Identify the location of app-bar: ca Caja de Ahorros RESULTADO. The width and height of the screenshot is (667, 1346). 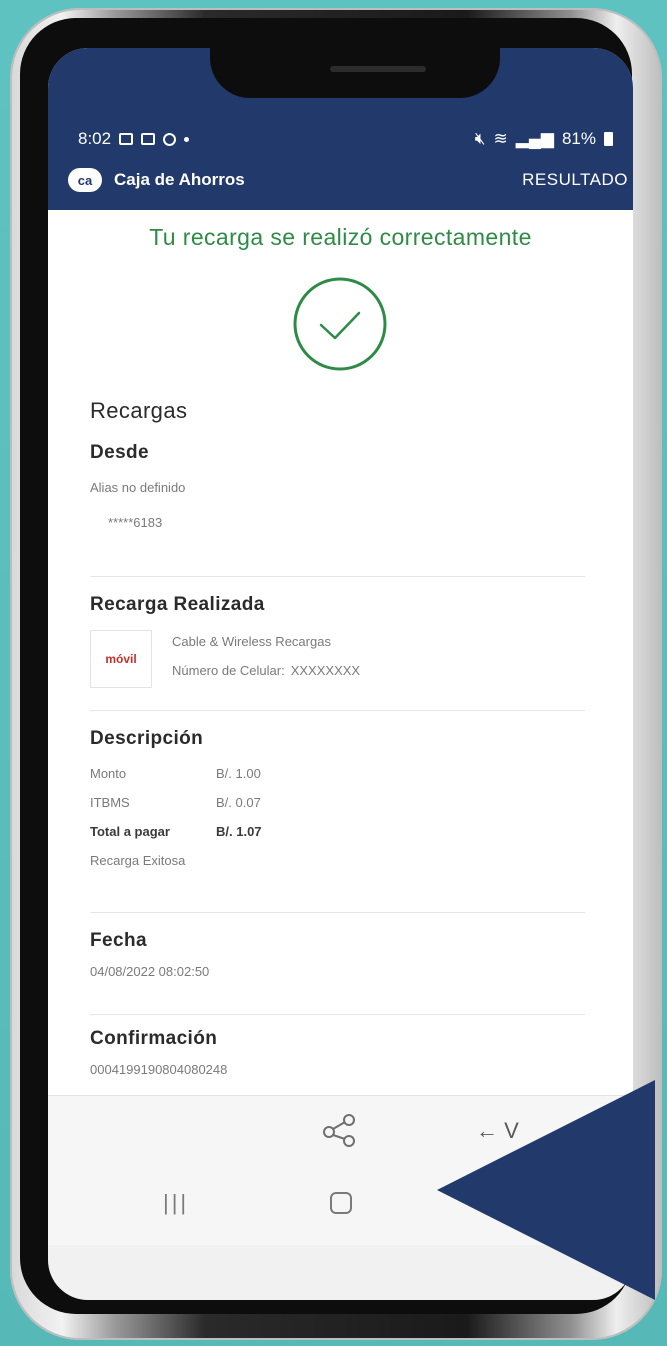
(348, 180).